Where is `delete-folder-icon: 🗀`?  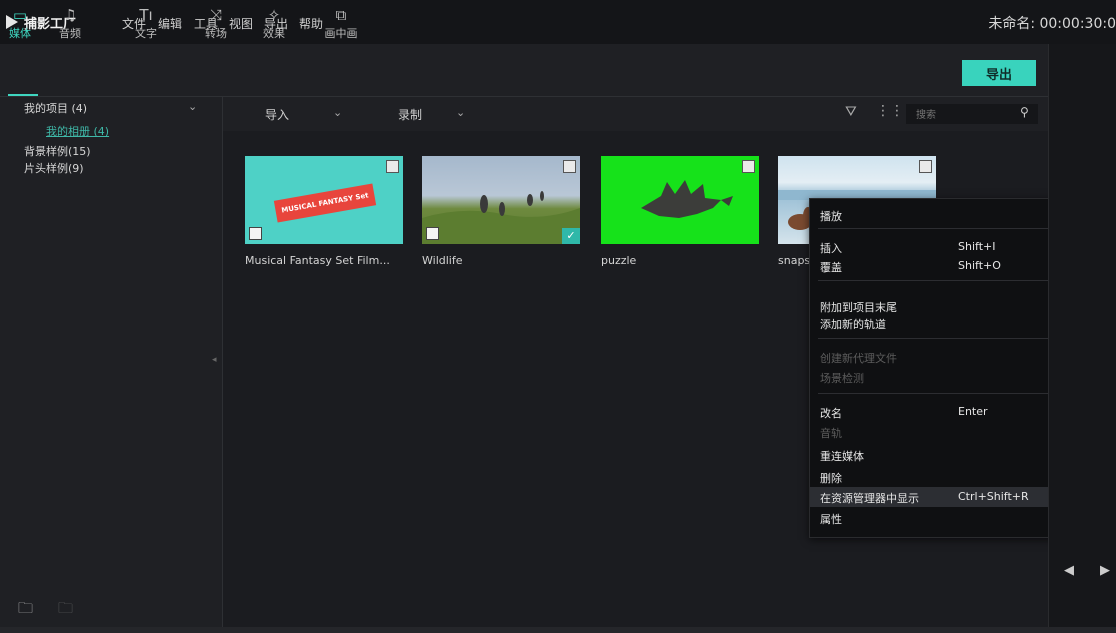 delete-folder-icon: 🗀 is located at coordinates (65, 610).